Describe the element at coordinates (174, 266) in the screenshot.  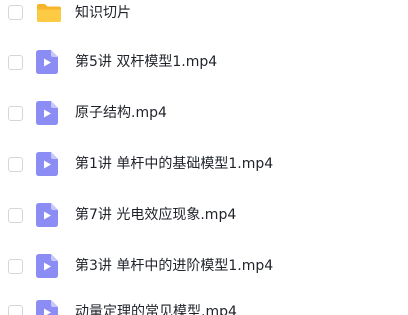
I see `file-name: 第3讲 单杆中的进阶模型1.mp4` at that location.